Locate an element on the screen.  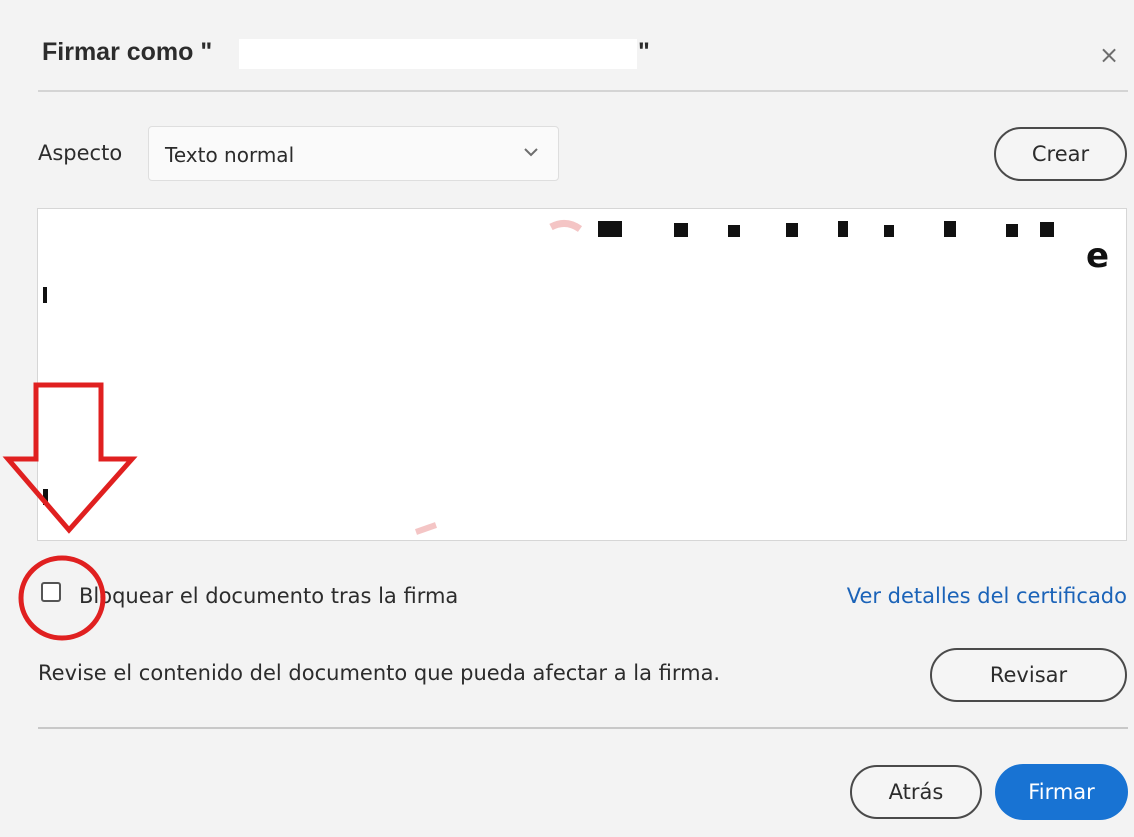
certificate-details-link: Ver detalles del certificado is located at coordinates (987, 596).